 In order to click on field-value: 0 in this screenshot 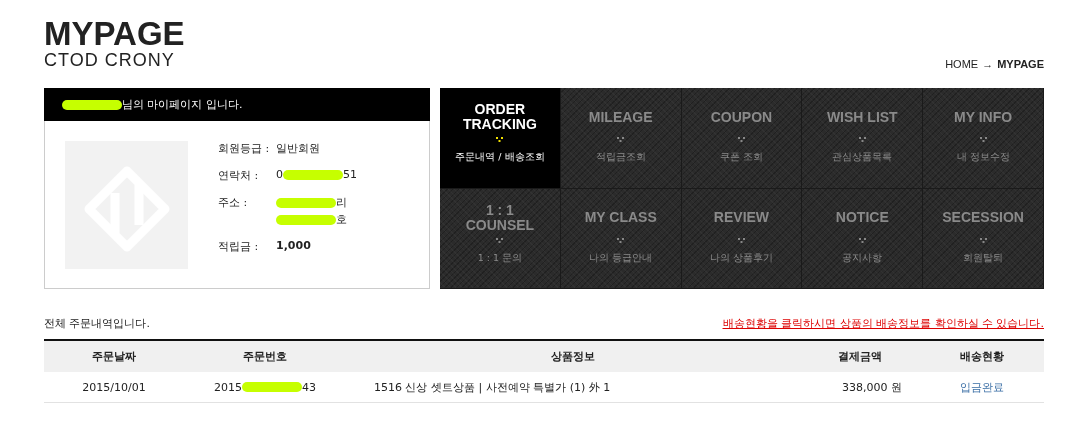, I will do `click(279, 174)`.